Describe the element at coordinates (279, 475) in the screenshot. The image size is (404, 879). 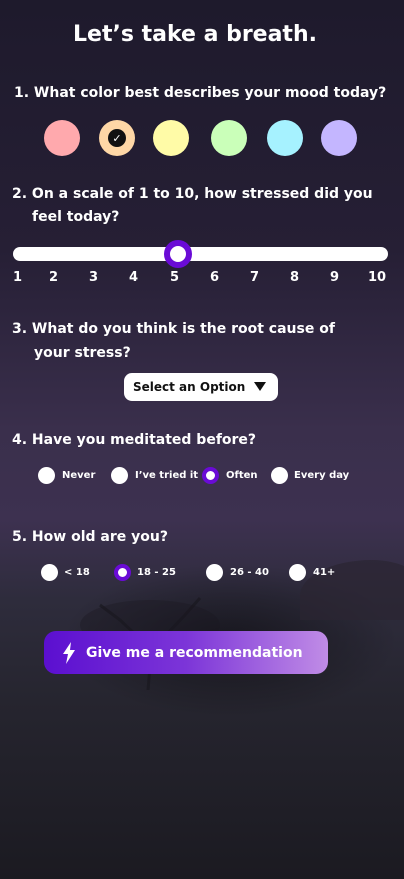
I see `meditation-radio-every-day` at that location.